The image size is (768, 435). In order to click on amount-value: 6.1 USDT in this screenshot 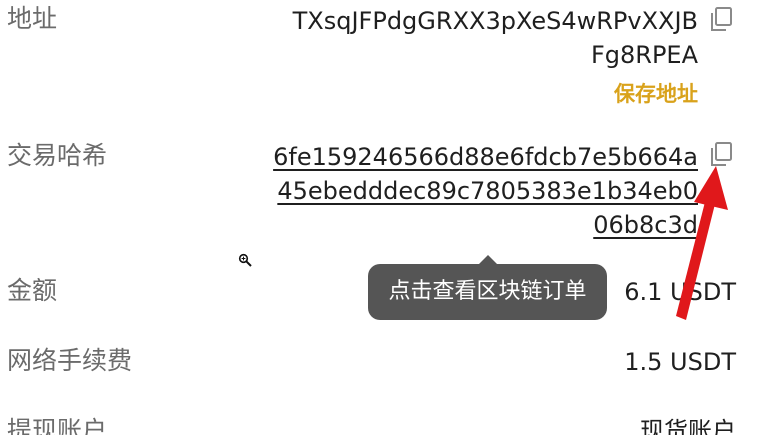, I will do `click(680, 292)`.